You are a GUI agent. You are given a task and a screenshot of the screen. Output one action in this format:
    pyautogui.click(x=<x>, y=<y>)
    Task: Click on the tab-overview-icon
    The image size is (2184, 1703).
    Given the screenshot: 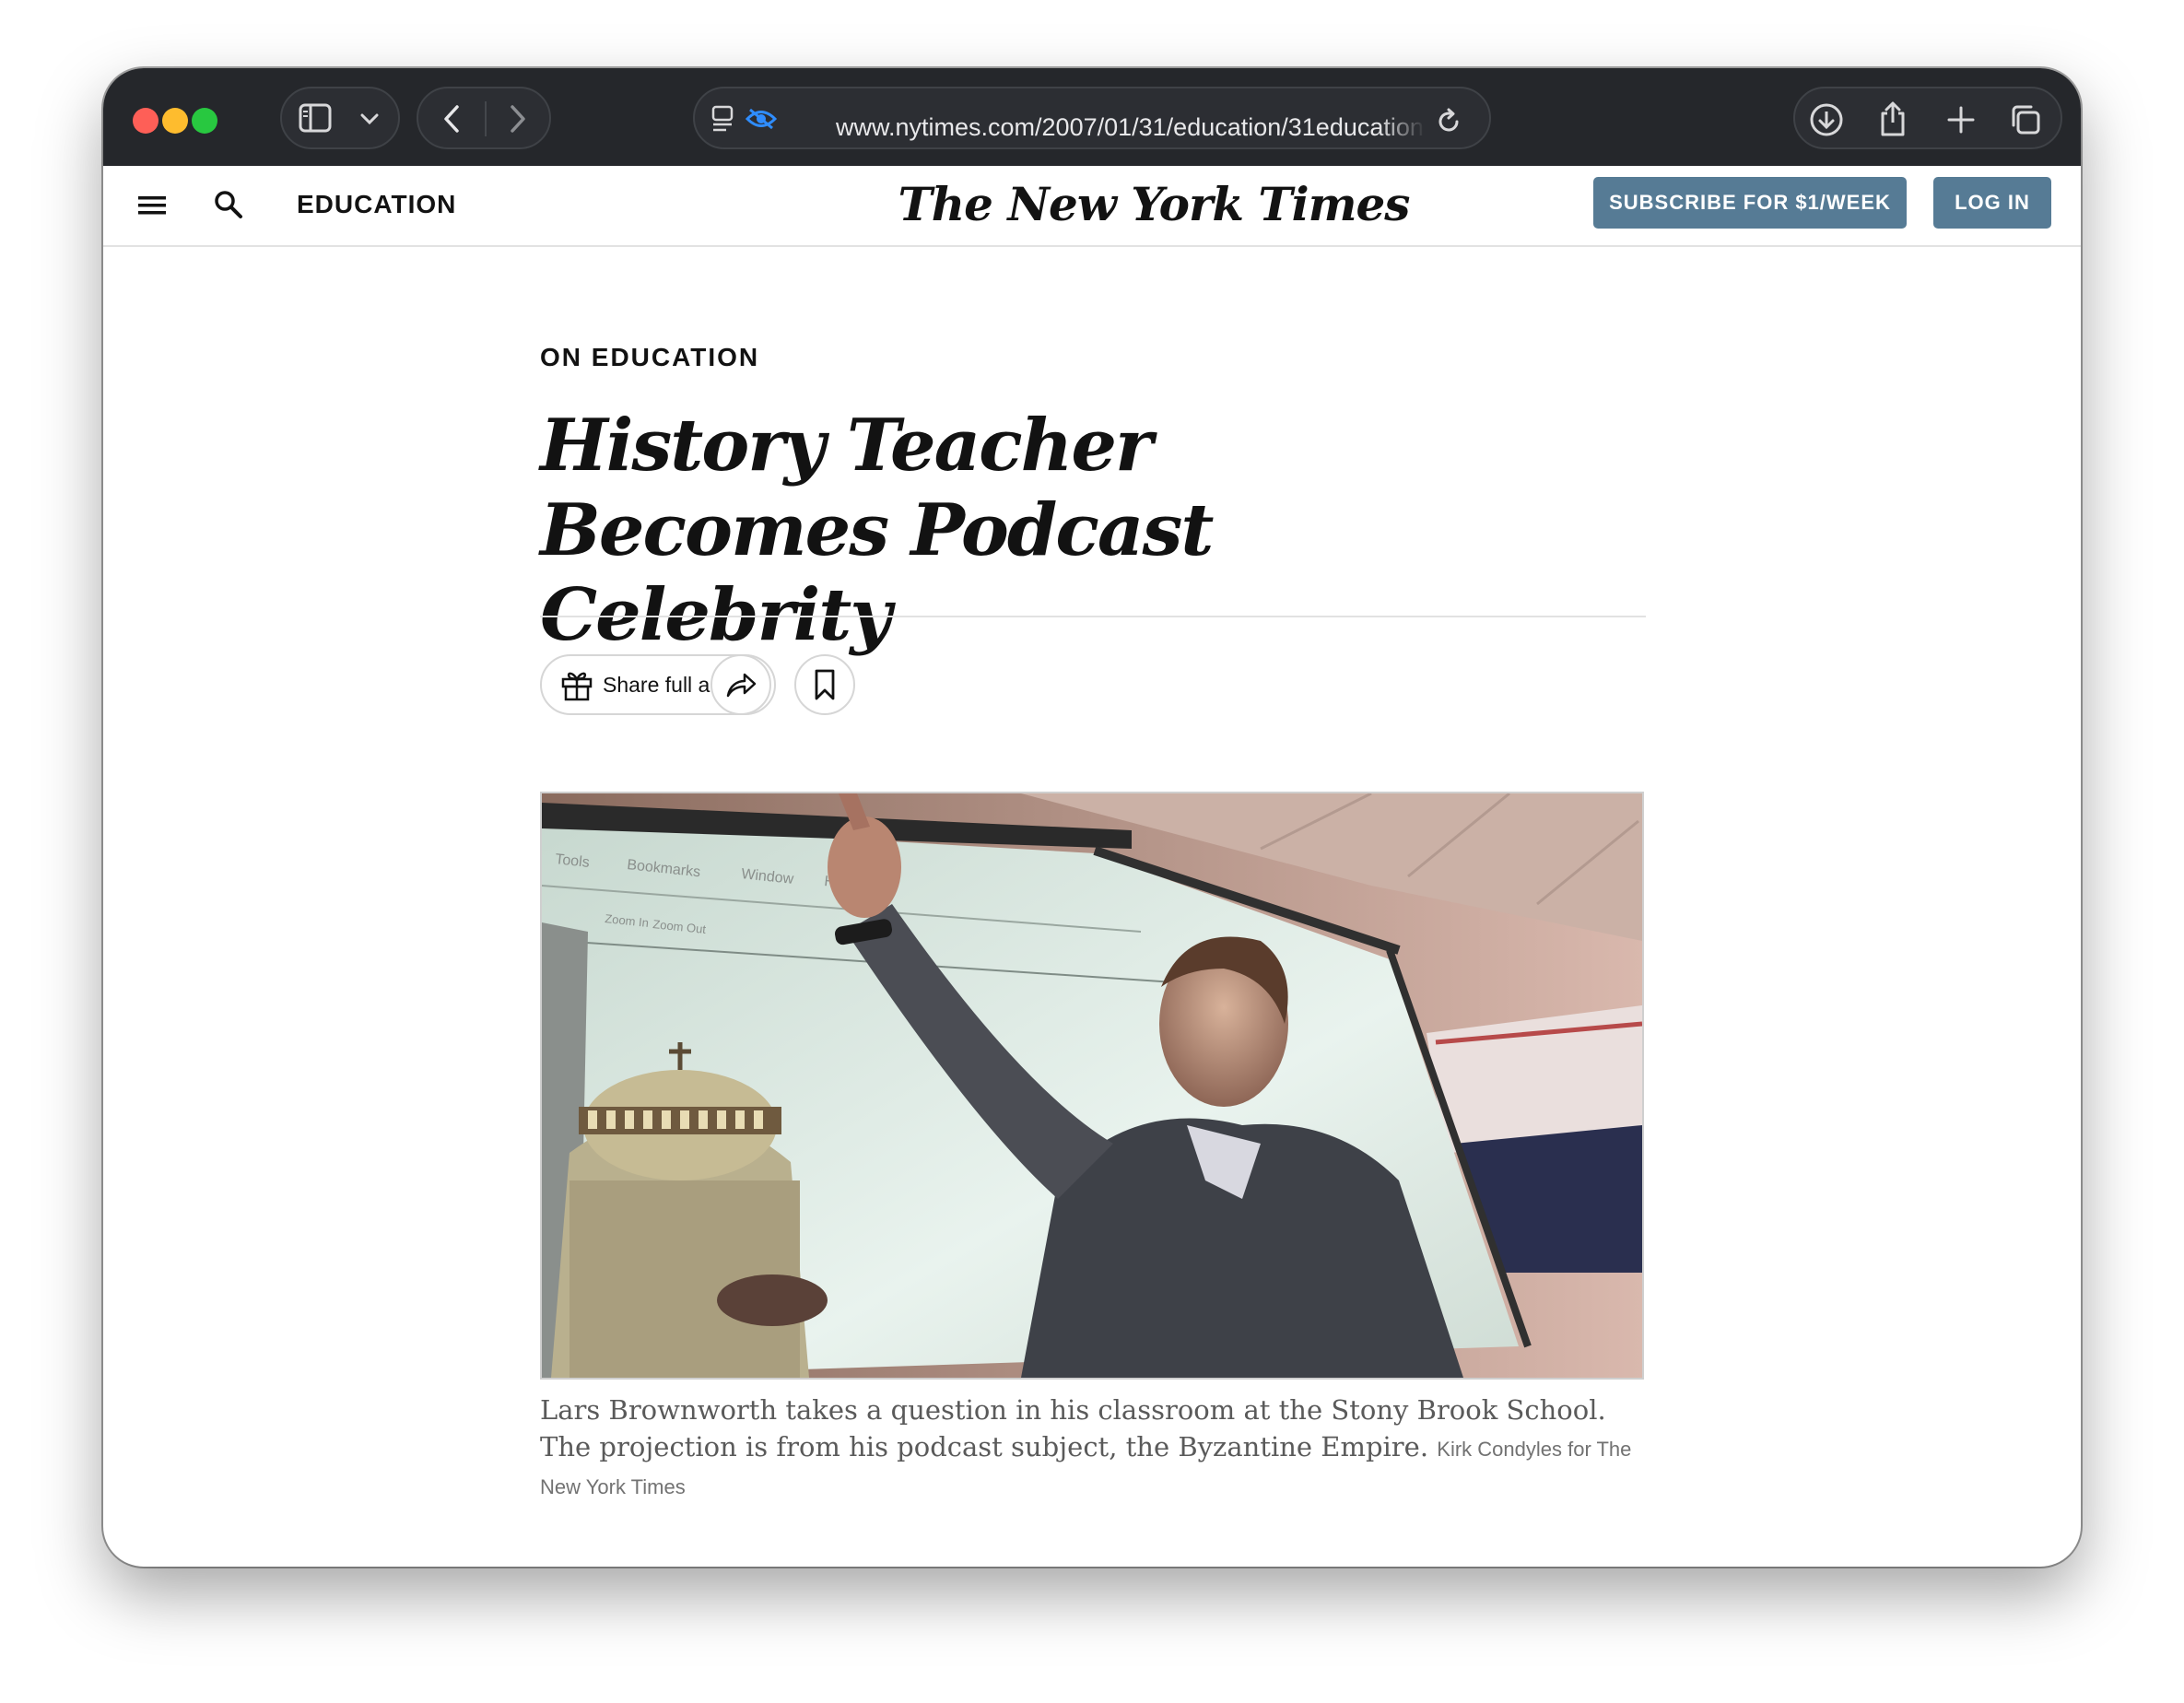 What is the action you would take?
    pyautogui.click(x=2025, y=120)
    